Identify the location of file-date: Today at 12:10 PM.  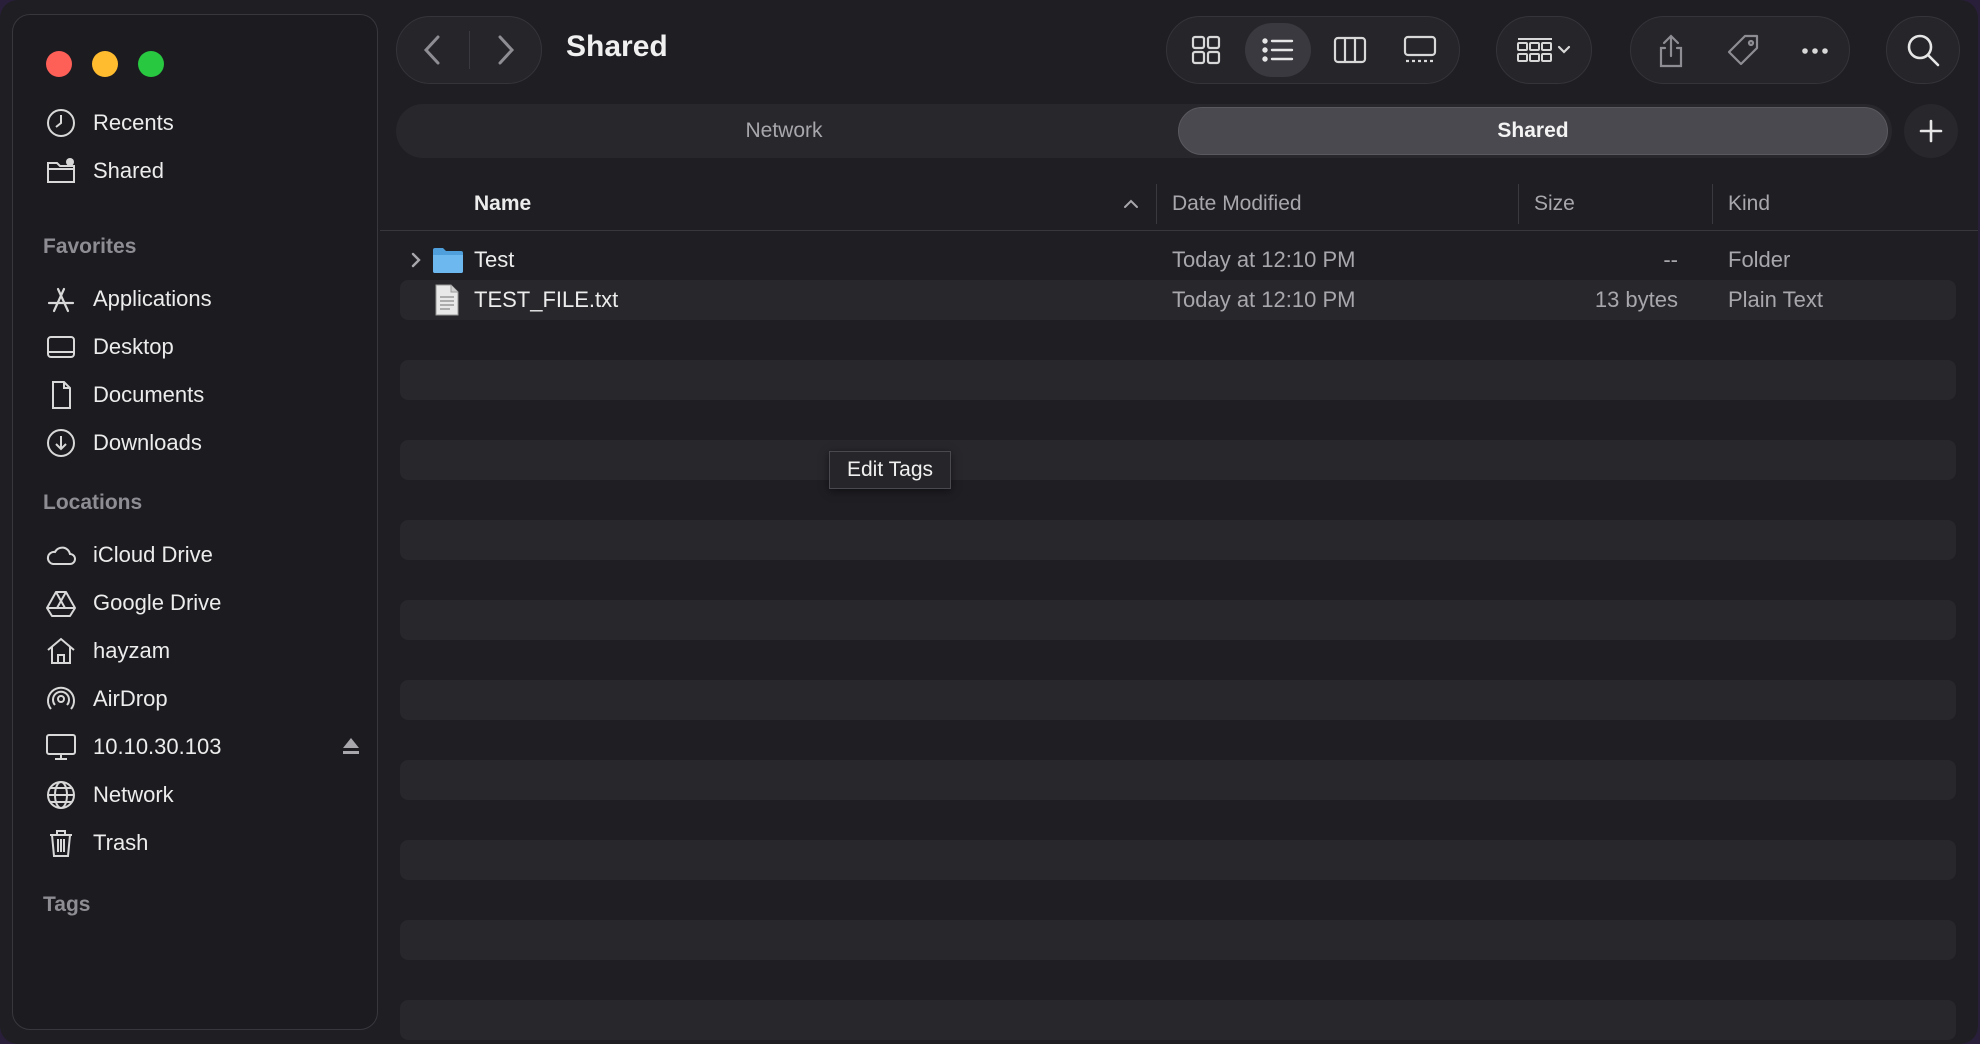
(1264, 259).